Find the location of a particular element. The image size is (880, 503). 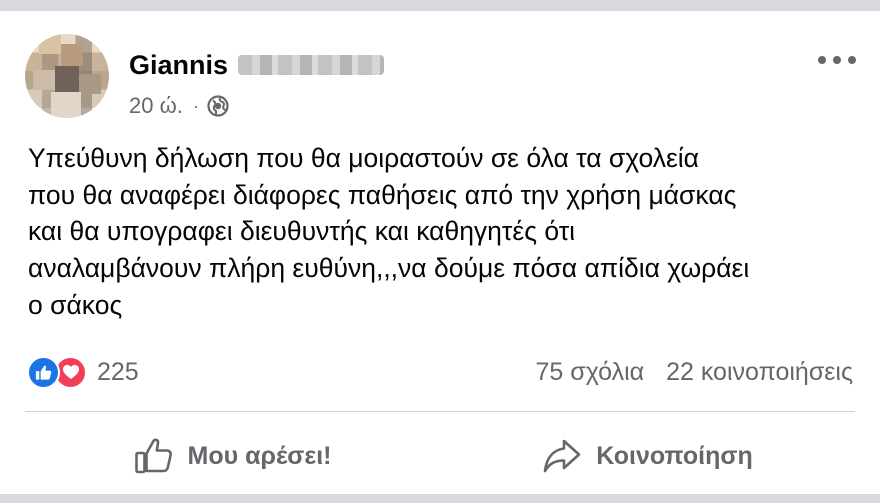

action-bar: Μου αρέσει! Κοινοποίηση is located at coordinates (440, 456).